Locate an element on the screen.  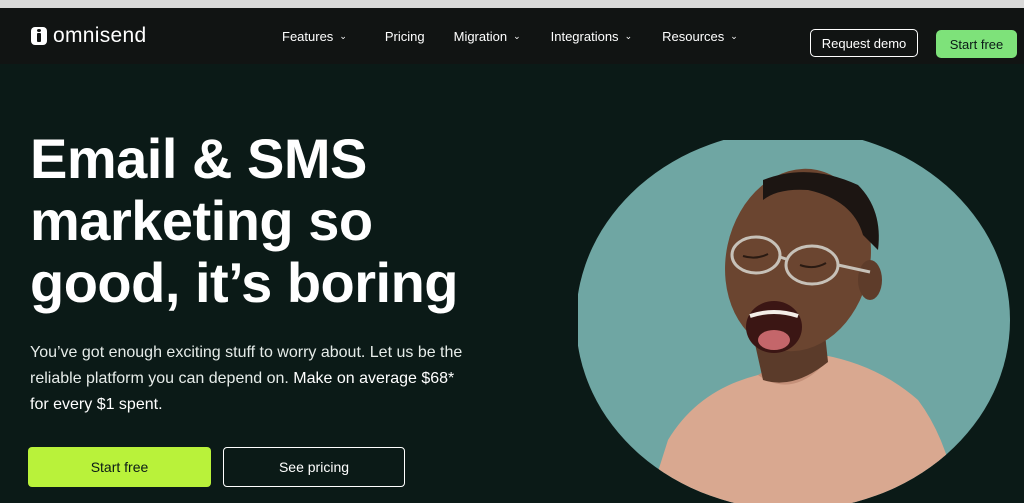
nav-item-features: Features ⌄ is located at coordinates (314, 36).